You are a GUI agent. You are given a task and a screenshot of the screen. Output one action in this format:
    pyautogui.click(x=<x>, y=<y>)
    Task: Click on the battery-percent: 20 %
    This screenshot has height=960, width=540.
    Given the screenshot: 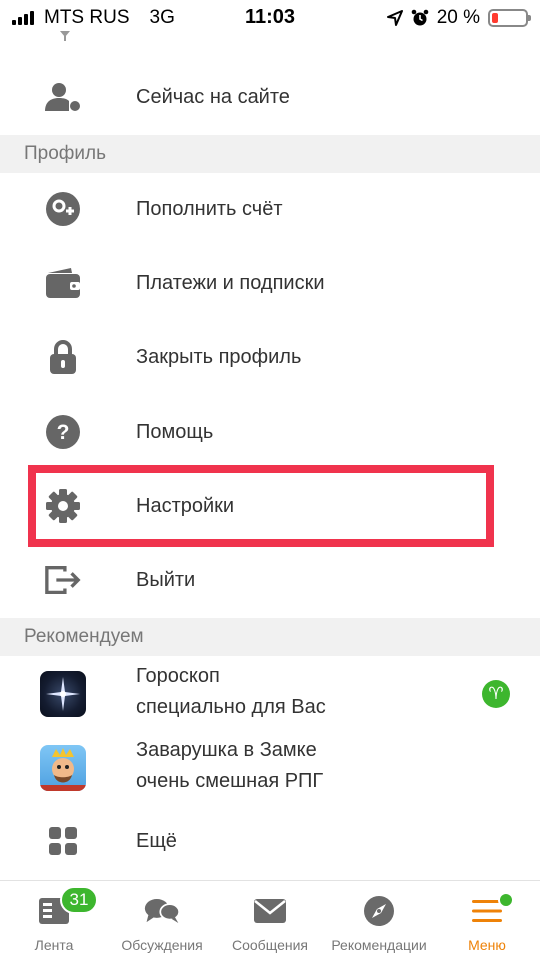 What is the action you would take?
    pyautogui.click(x=458, y=17)
    